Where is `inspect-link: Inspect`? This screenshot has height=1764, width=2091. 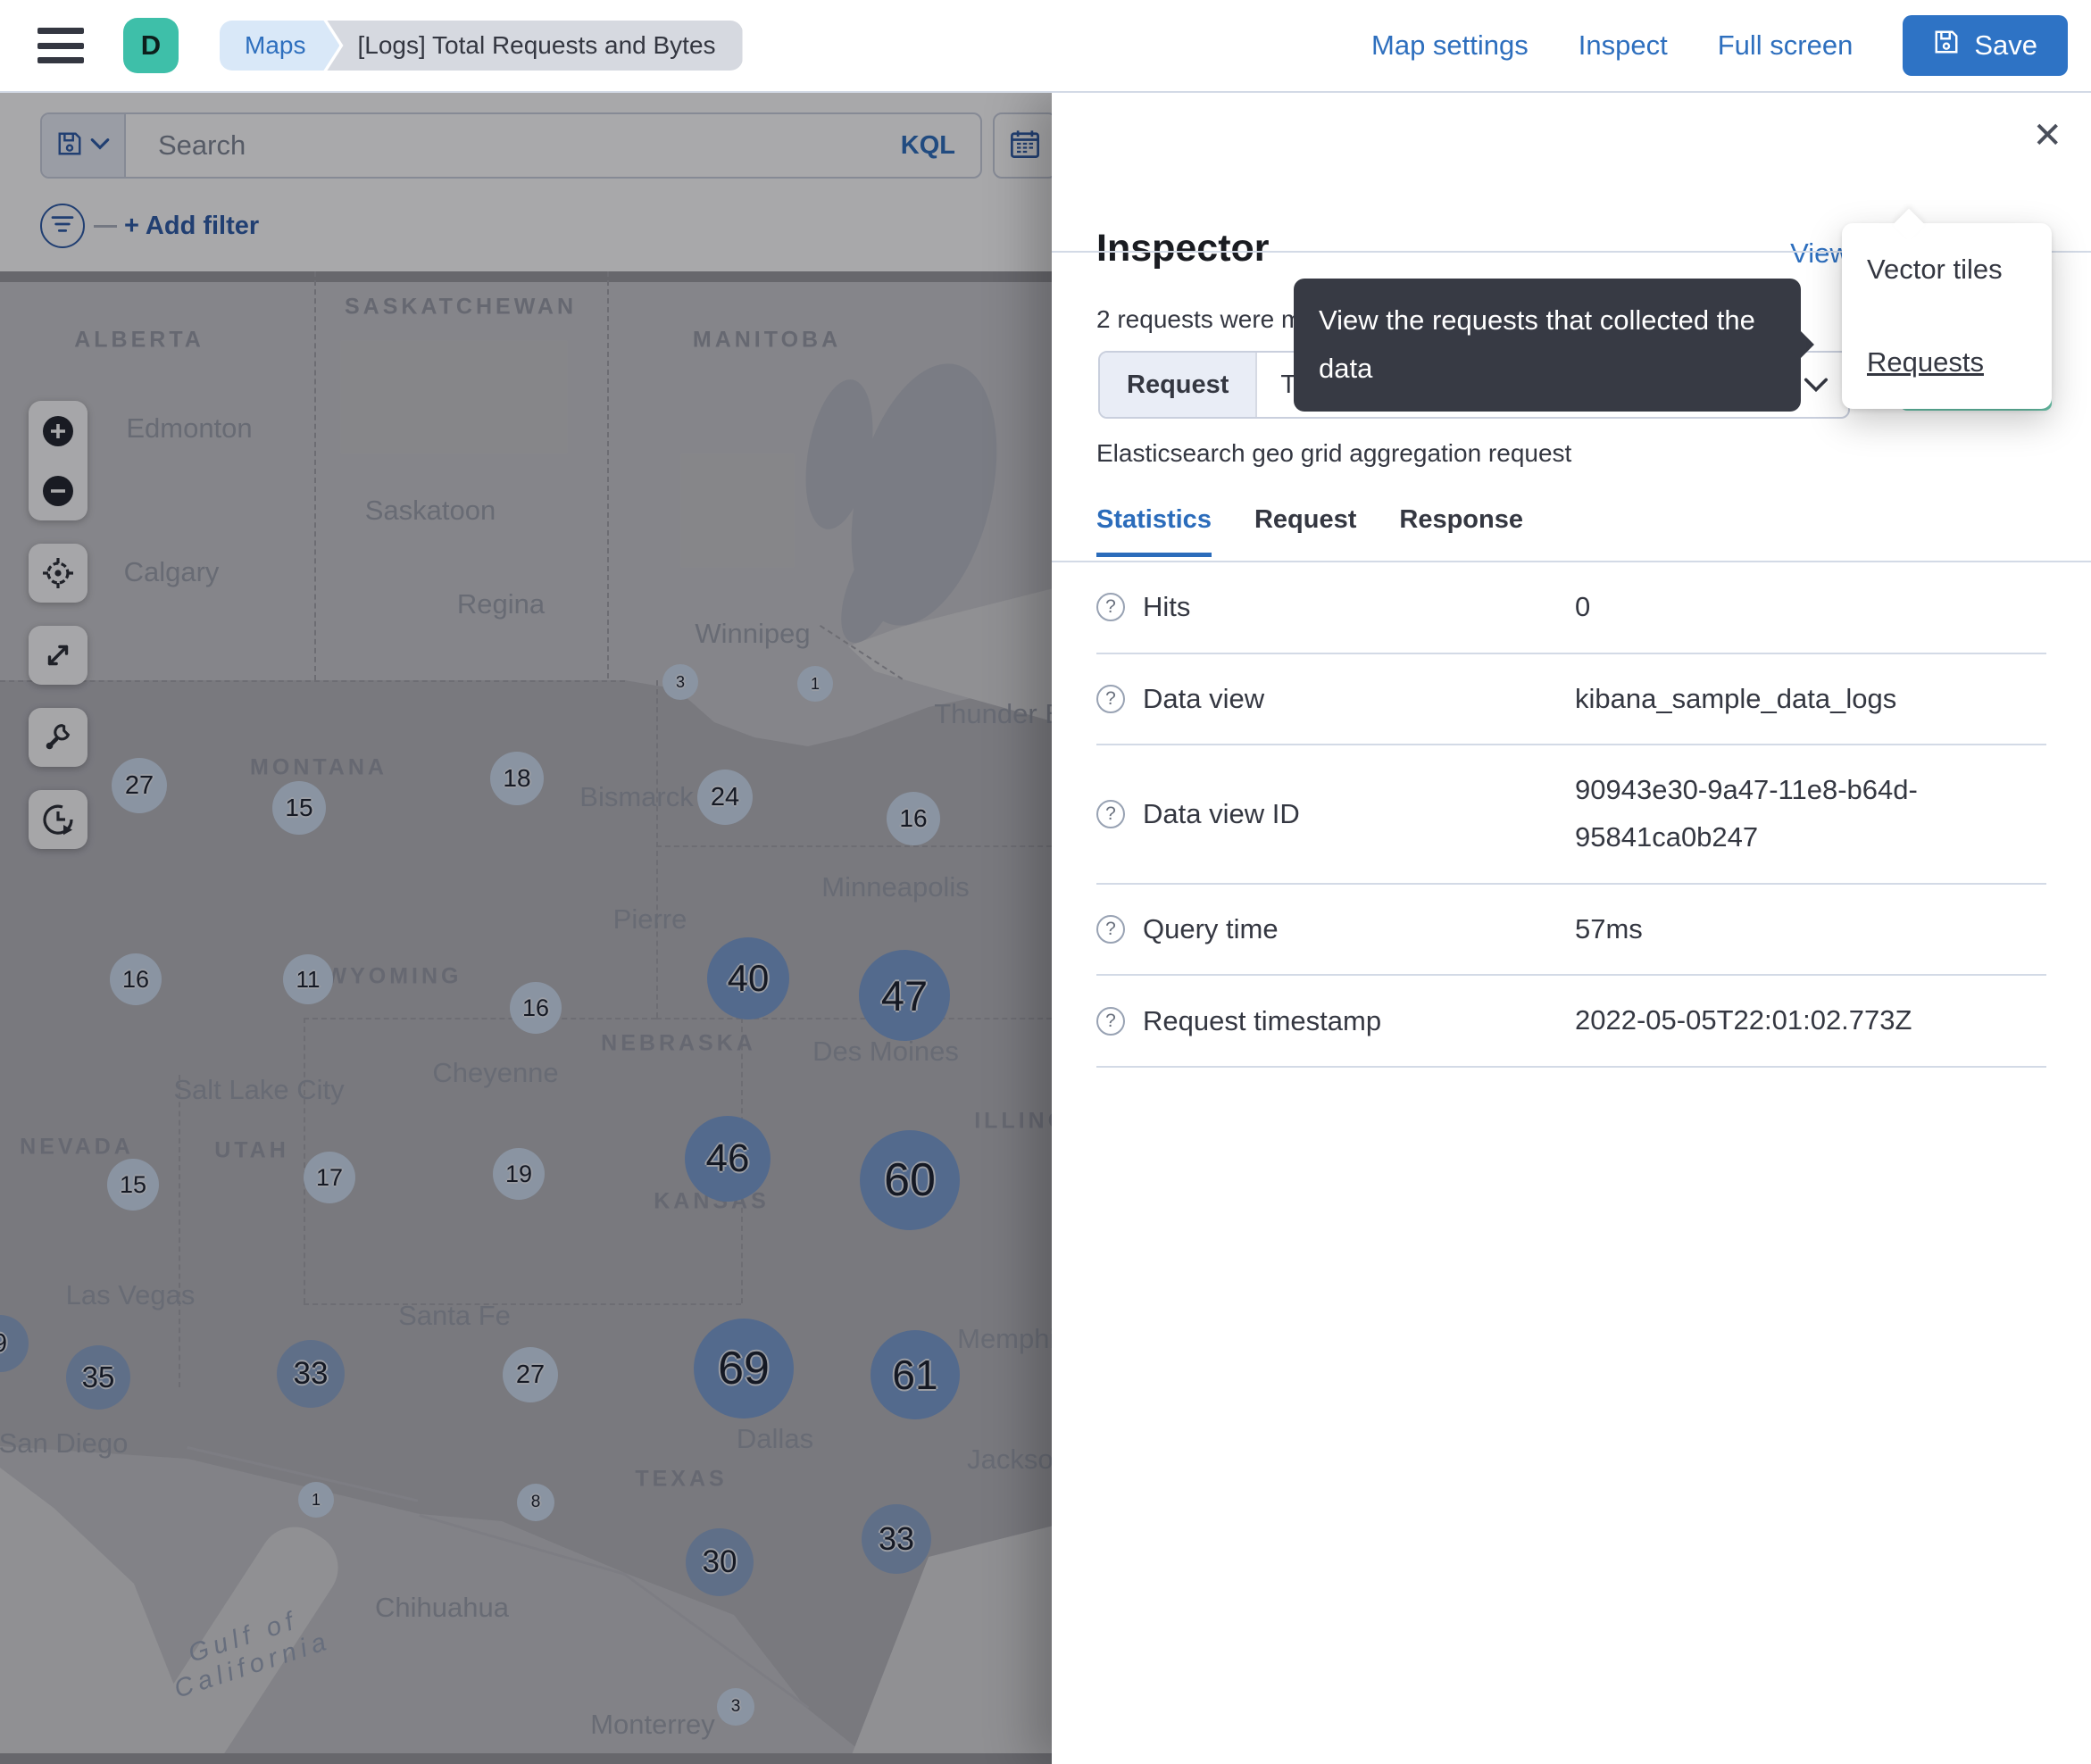
inspect-link: Inspect is located at coordinates (1623, 45).